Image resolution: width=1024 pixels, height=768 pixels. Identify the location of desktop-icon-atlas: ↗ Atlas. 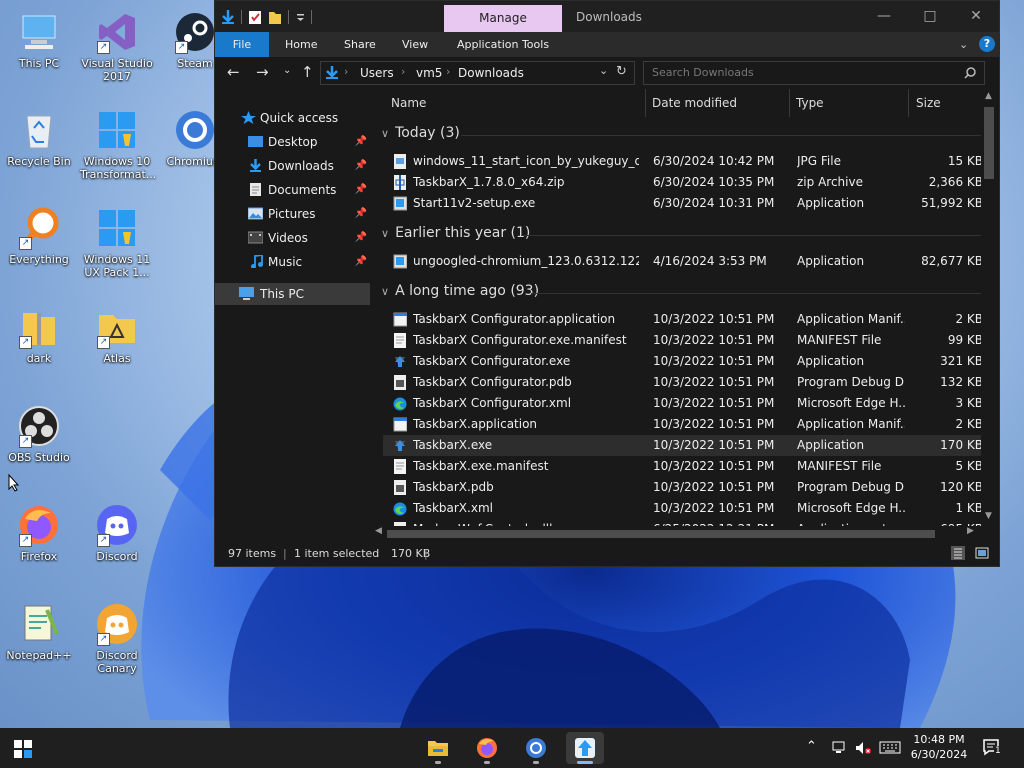
(117, 335).